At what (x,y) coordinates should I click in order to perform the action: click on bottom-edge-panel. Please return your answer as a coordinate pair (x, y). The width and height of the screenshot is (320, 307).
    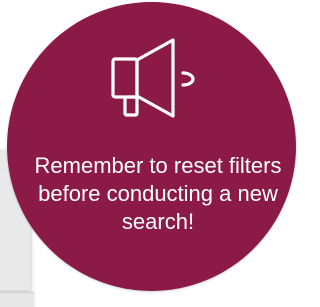
    Looking at the image, I should click on (17, 299).